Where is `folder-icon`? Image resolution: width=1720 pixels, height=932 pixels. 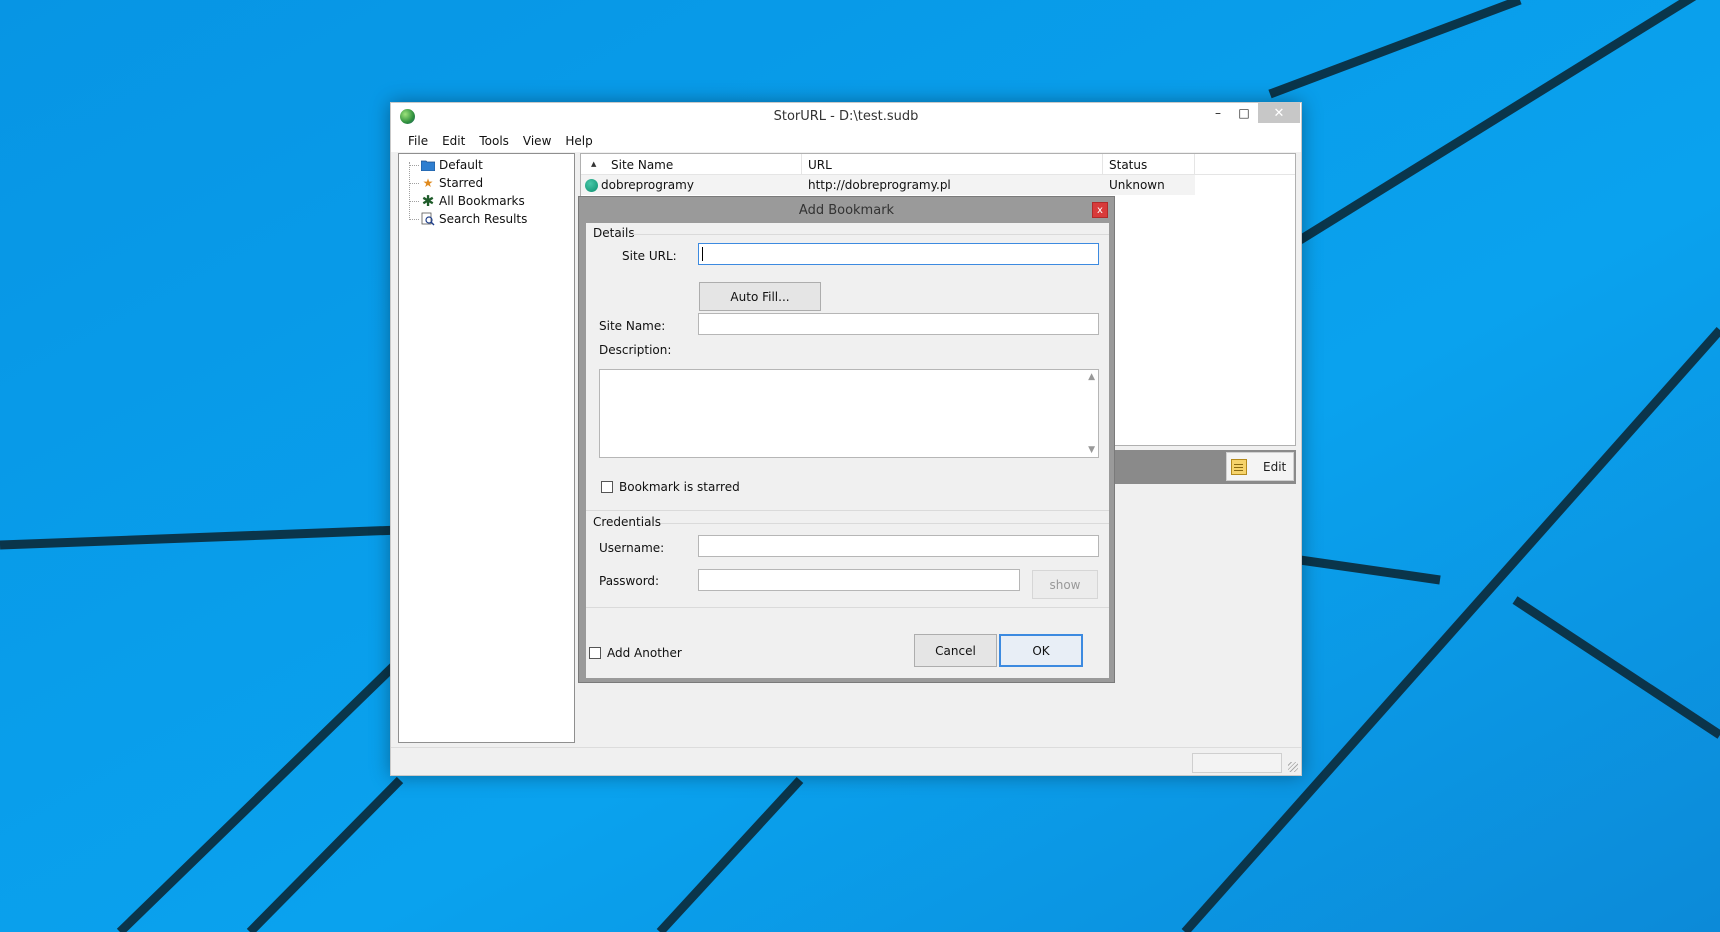 folder-icon is located at coordinates (428, 165).